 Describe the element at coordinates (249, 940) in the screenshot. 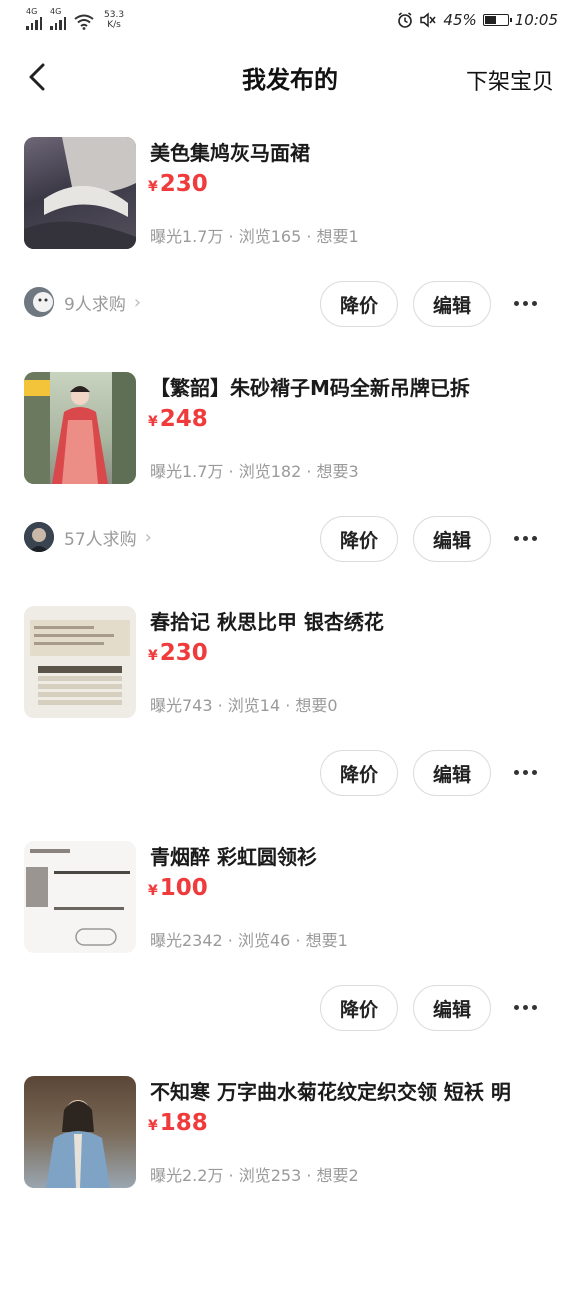

I see `product-stats: 曝光2342 · 浏览46 · 想要1` at that location.